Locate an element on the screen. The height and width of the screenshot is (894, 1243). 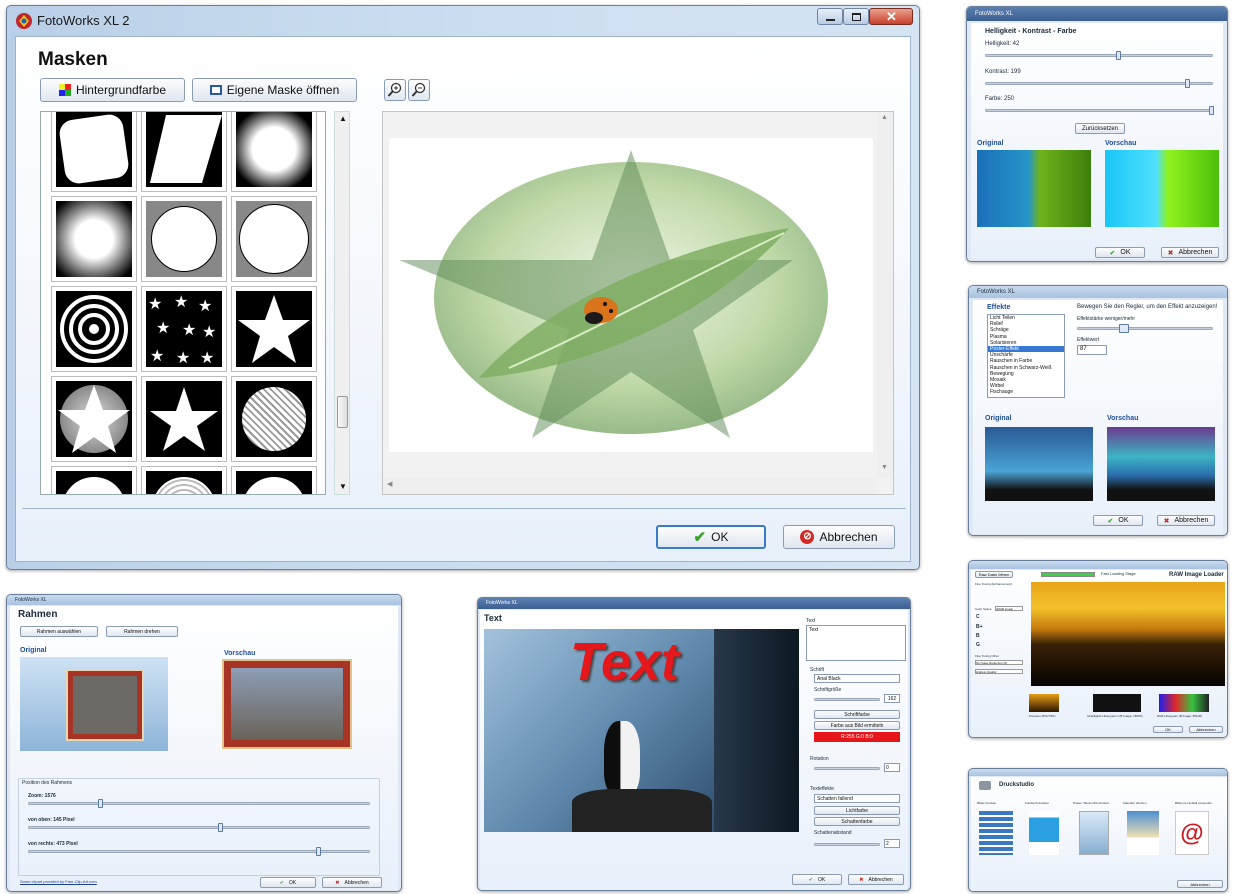
text-input: Text is located at coordinates (856, 643).